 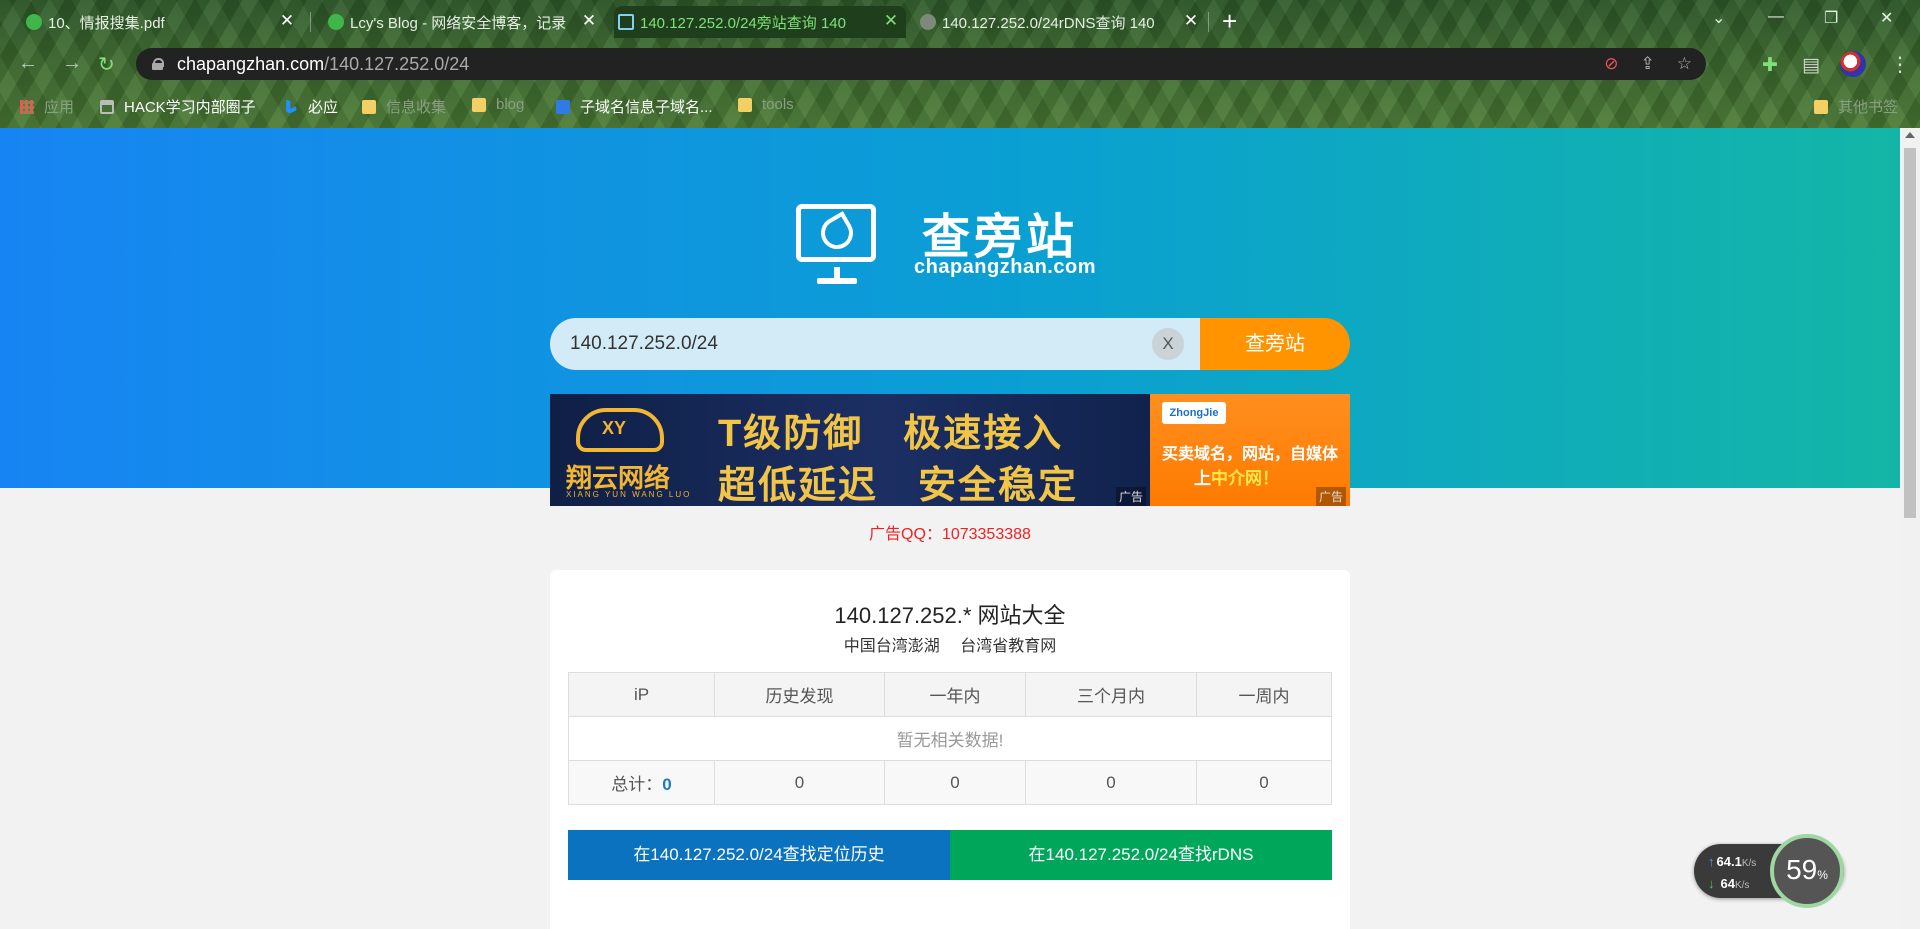 I want to click on minimize-icon: —, so click(x=1776, y=17).